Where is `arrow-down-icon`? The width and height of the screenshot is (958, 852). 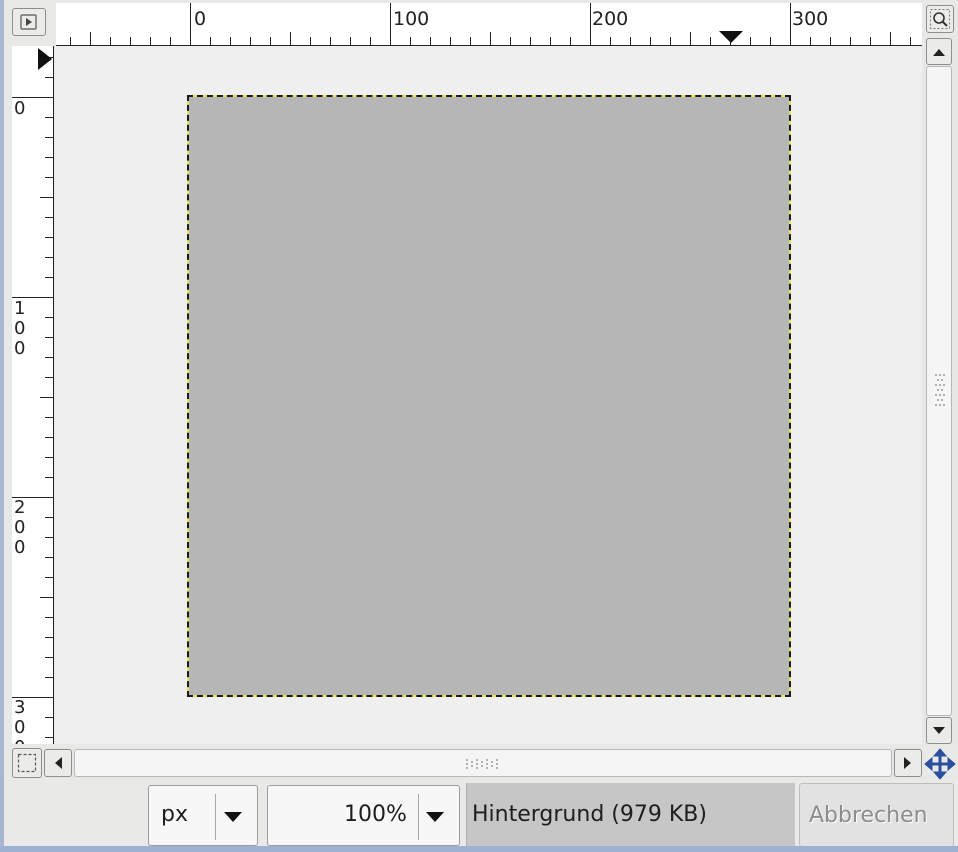
arrow-down-icon is located at coordinates (939, 730).